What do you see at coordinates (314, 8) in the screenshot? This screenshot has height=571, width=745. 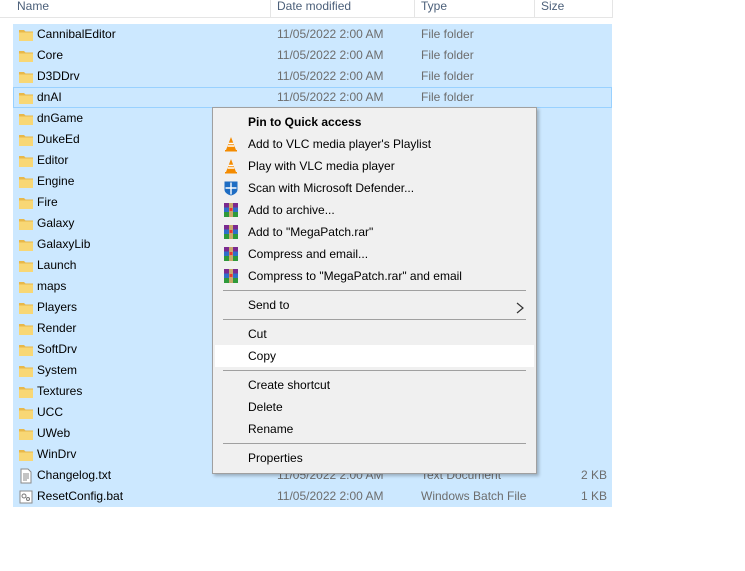 I see `column-date-header: Date modified` at bounding box center [314, 8].